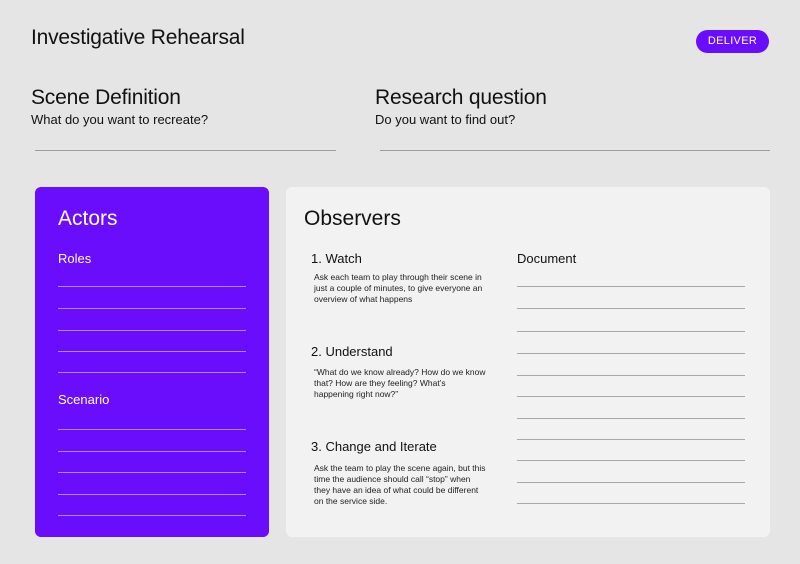  What do you see at coordinates (106, 97) in the screenshot?
I see `scene-definition-title: Scene Definition` at bounding box center [106, 97].